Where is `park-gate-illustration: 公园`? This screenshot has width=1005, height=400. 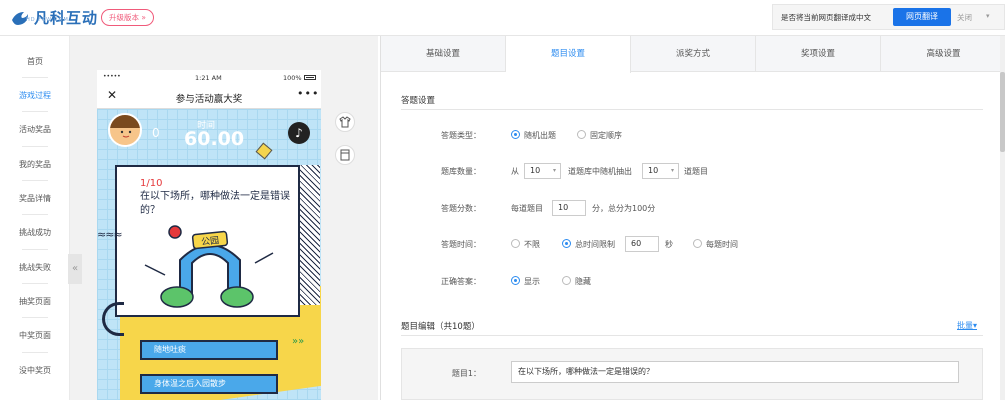 park-gate-illustration: 公园 is located at coordinates (209, 266).